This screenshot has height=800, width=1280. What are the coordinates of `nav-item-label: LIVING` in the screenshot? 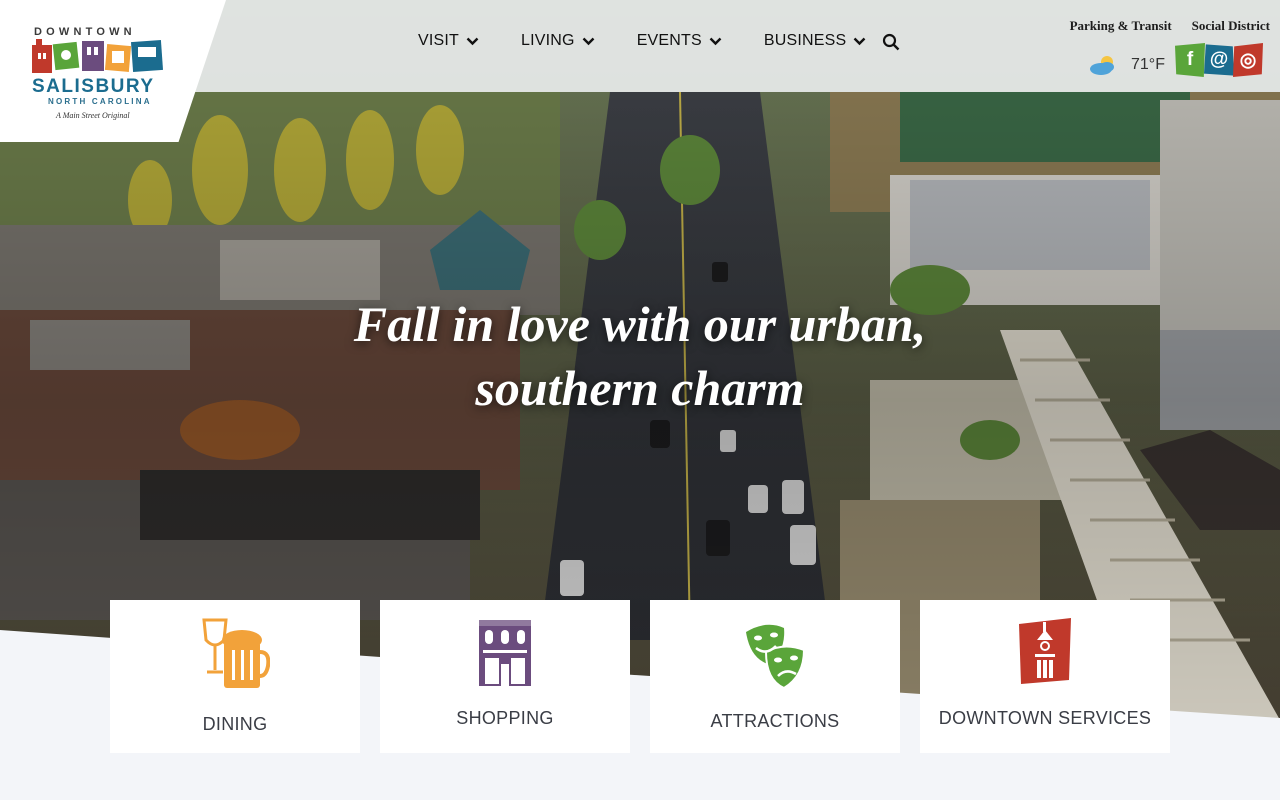 It's located at (548, 40).